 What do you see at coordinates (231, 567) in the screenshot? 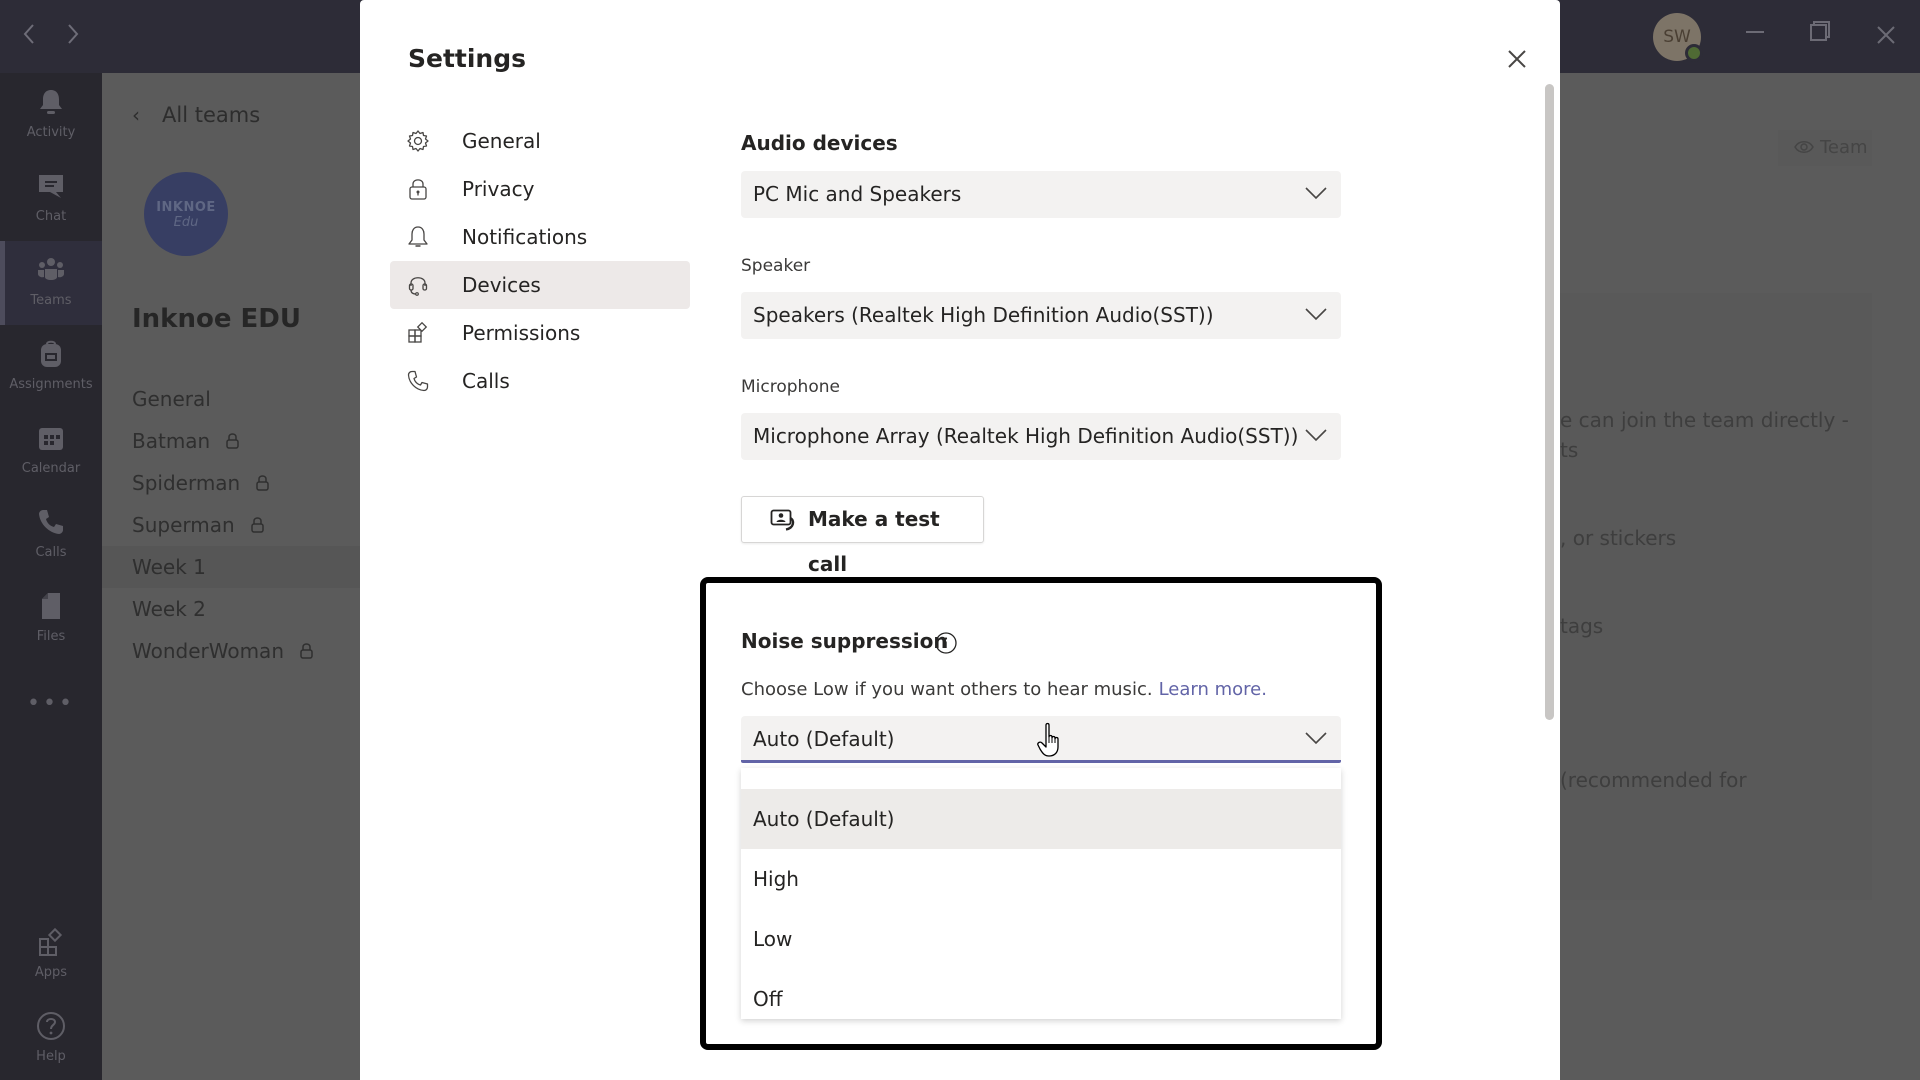
I see `channel-week-1: Week 1` at bounding box center [231, 567].